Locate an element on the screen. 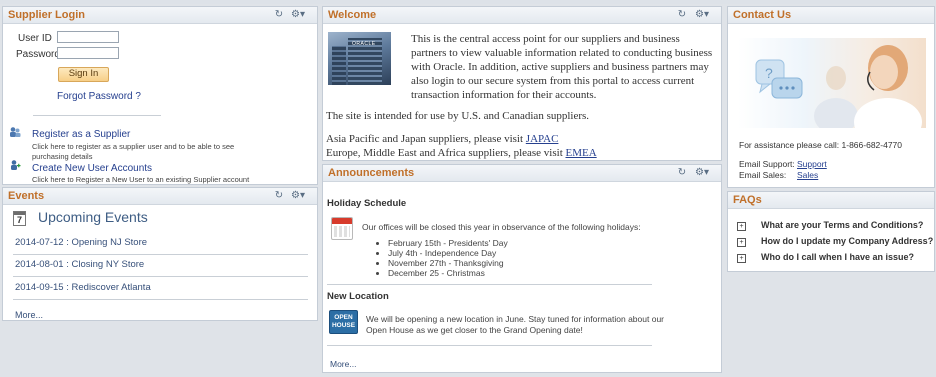  email-sales-link: Sales is located at coordinates (807, 175).